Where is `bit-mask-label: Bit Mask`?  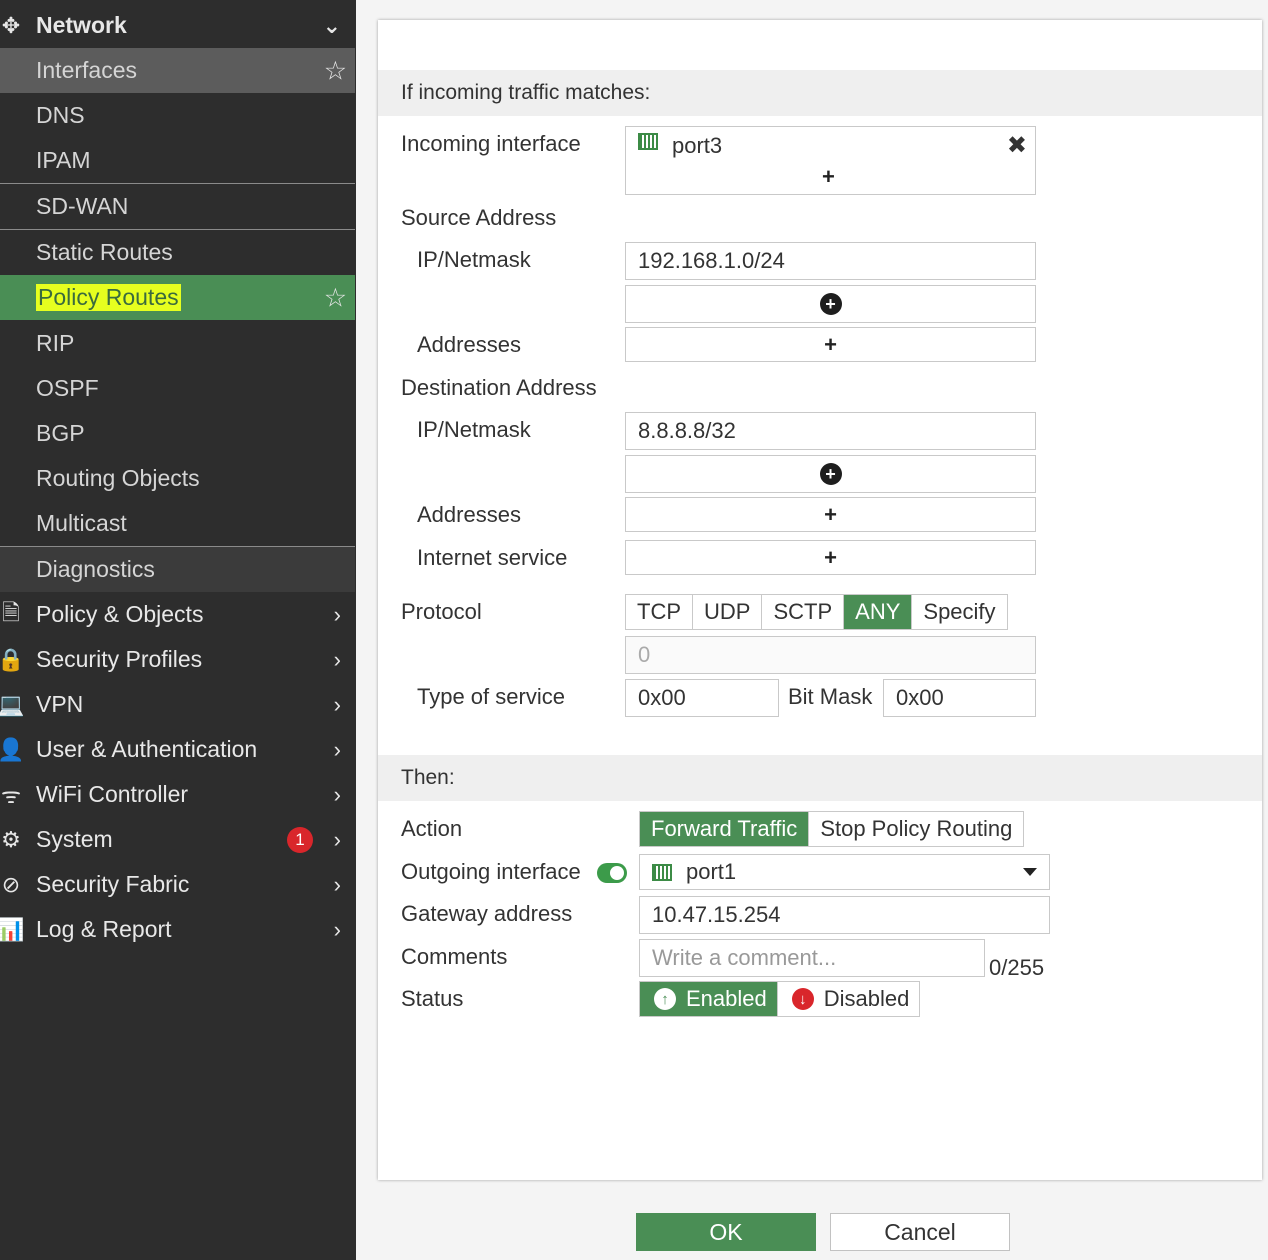 bit-mask-label: Bit Mask is located at coordinates (830, 696).